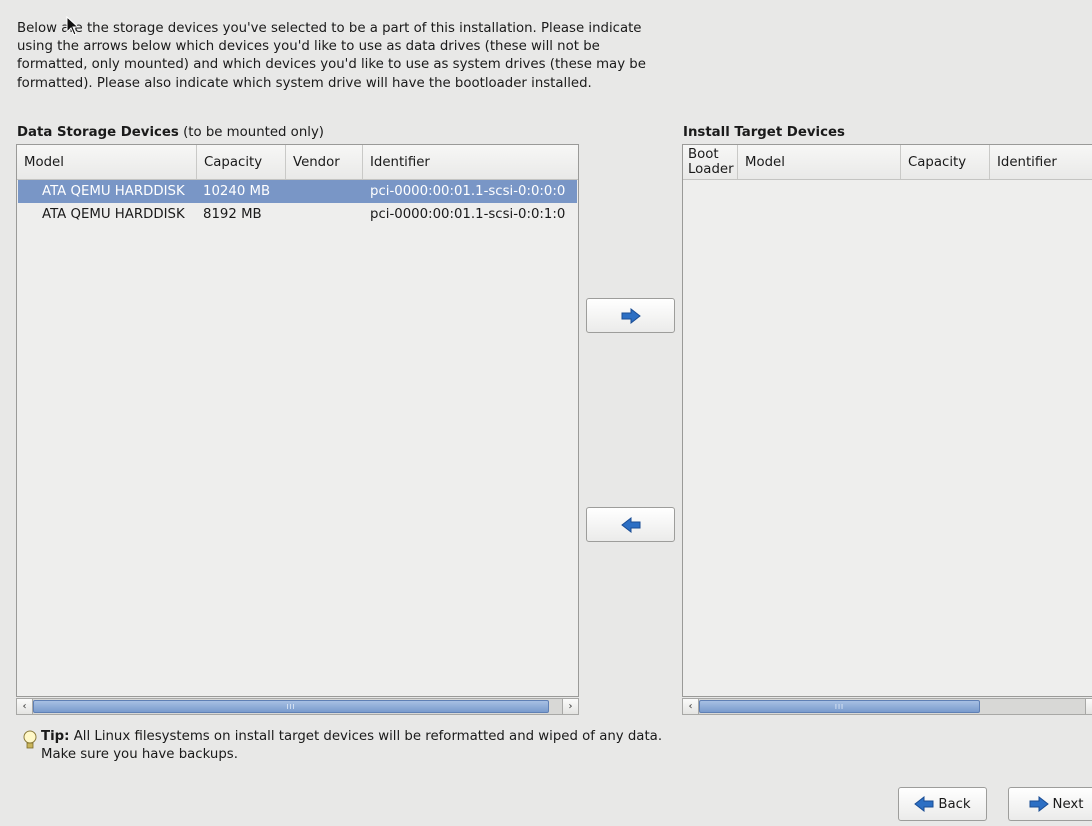 Image resolution: width=1092 pixels, height=826 pixels. I want to click on table-header: Model Capacity Vendor Identifier, so click(297, 162).